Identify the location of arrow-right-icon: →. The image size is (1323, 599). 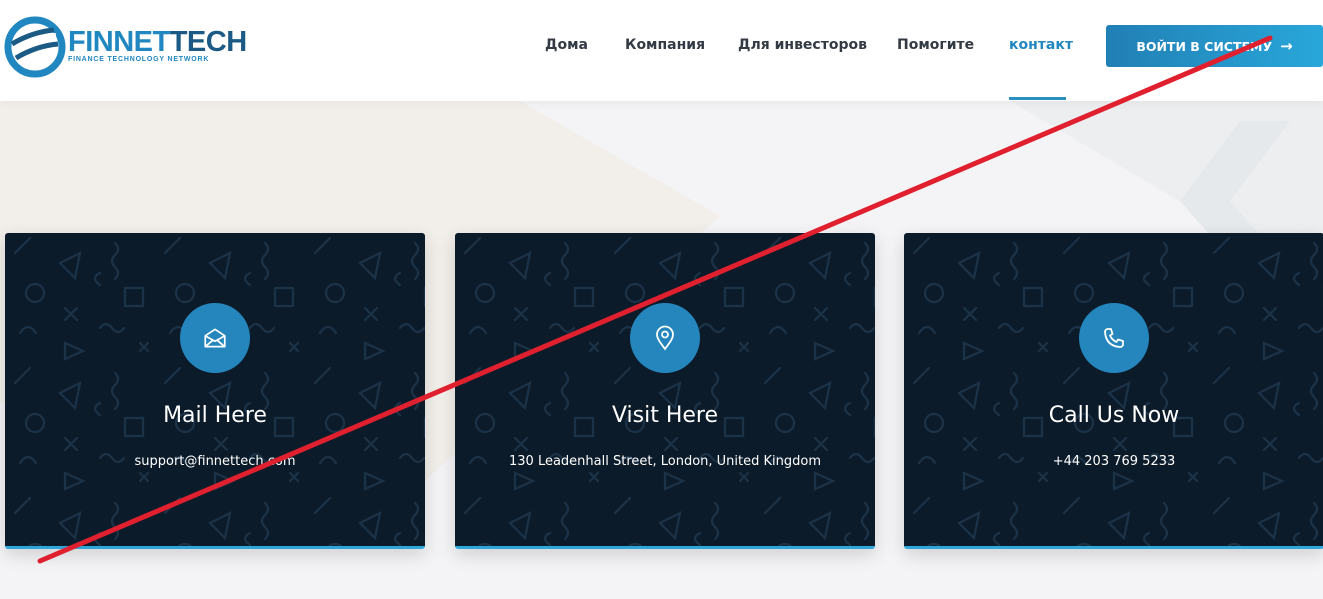
(1286, 46).